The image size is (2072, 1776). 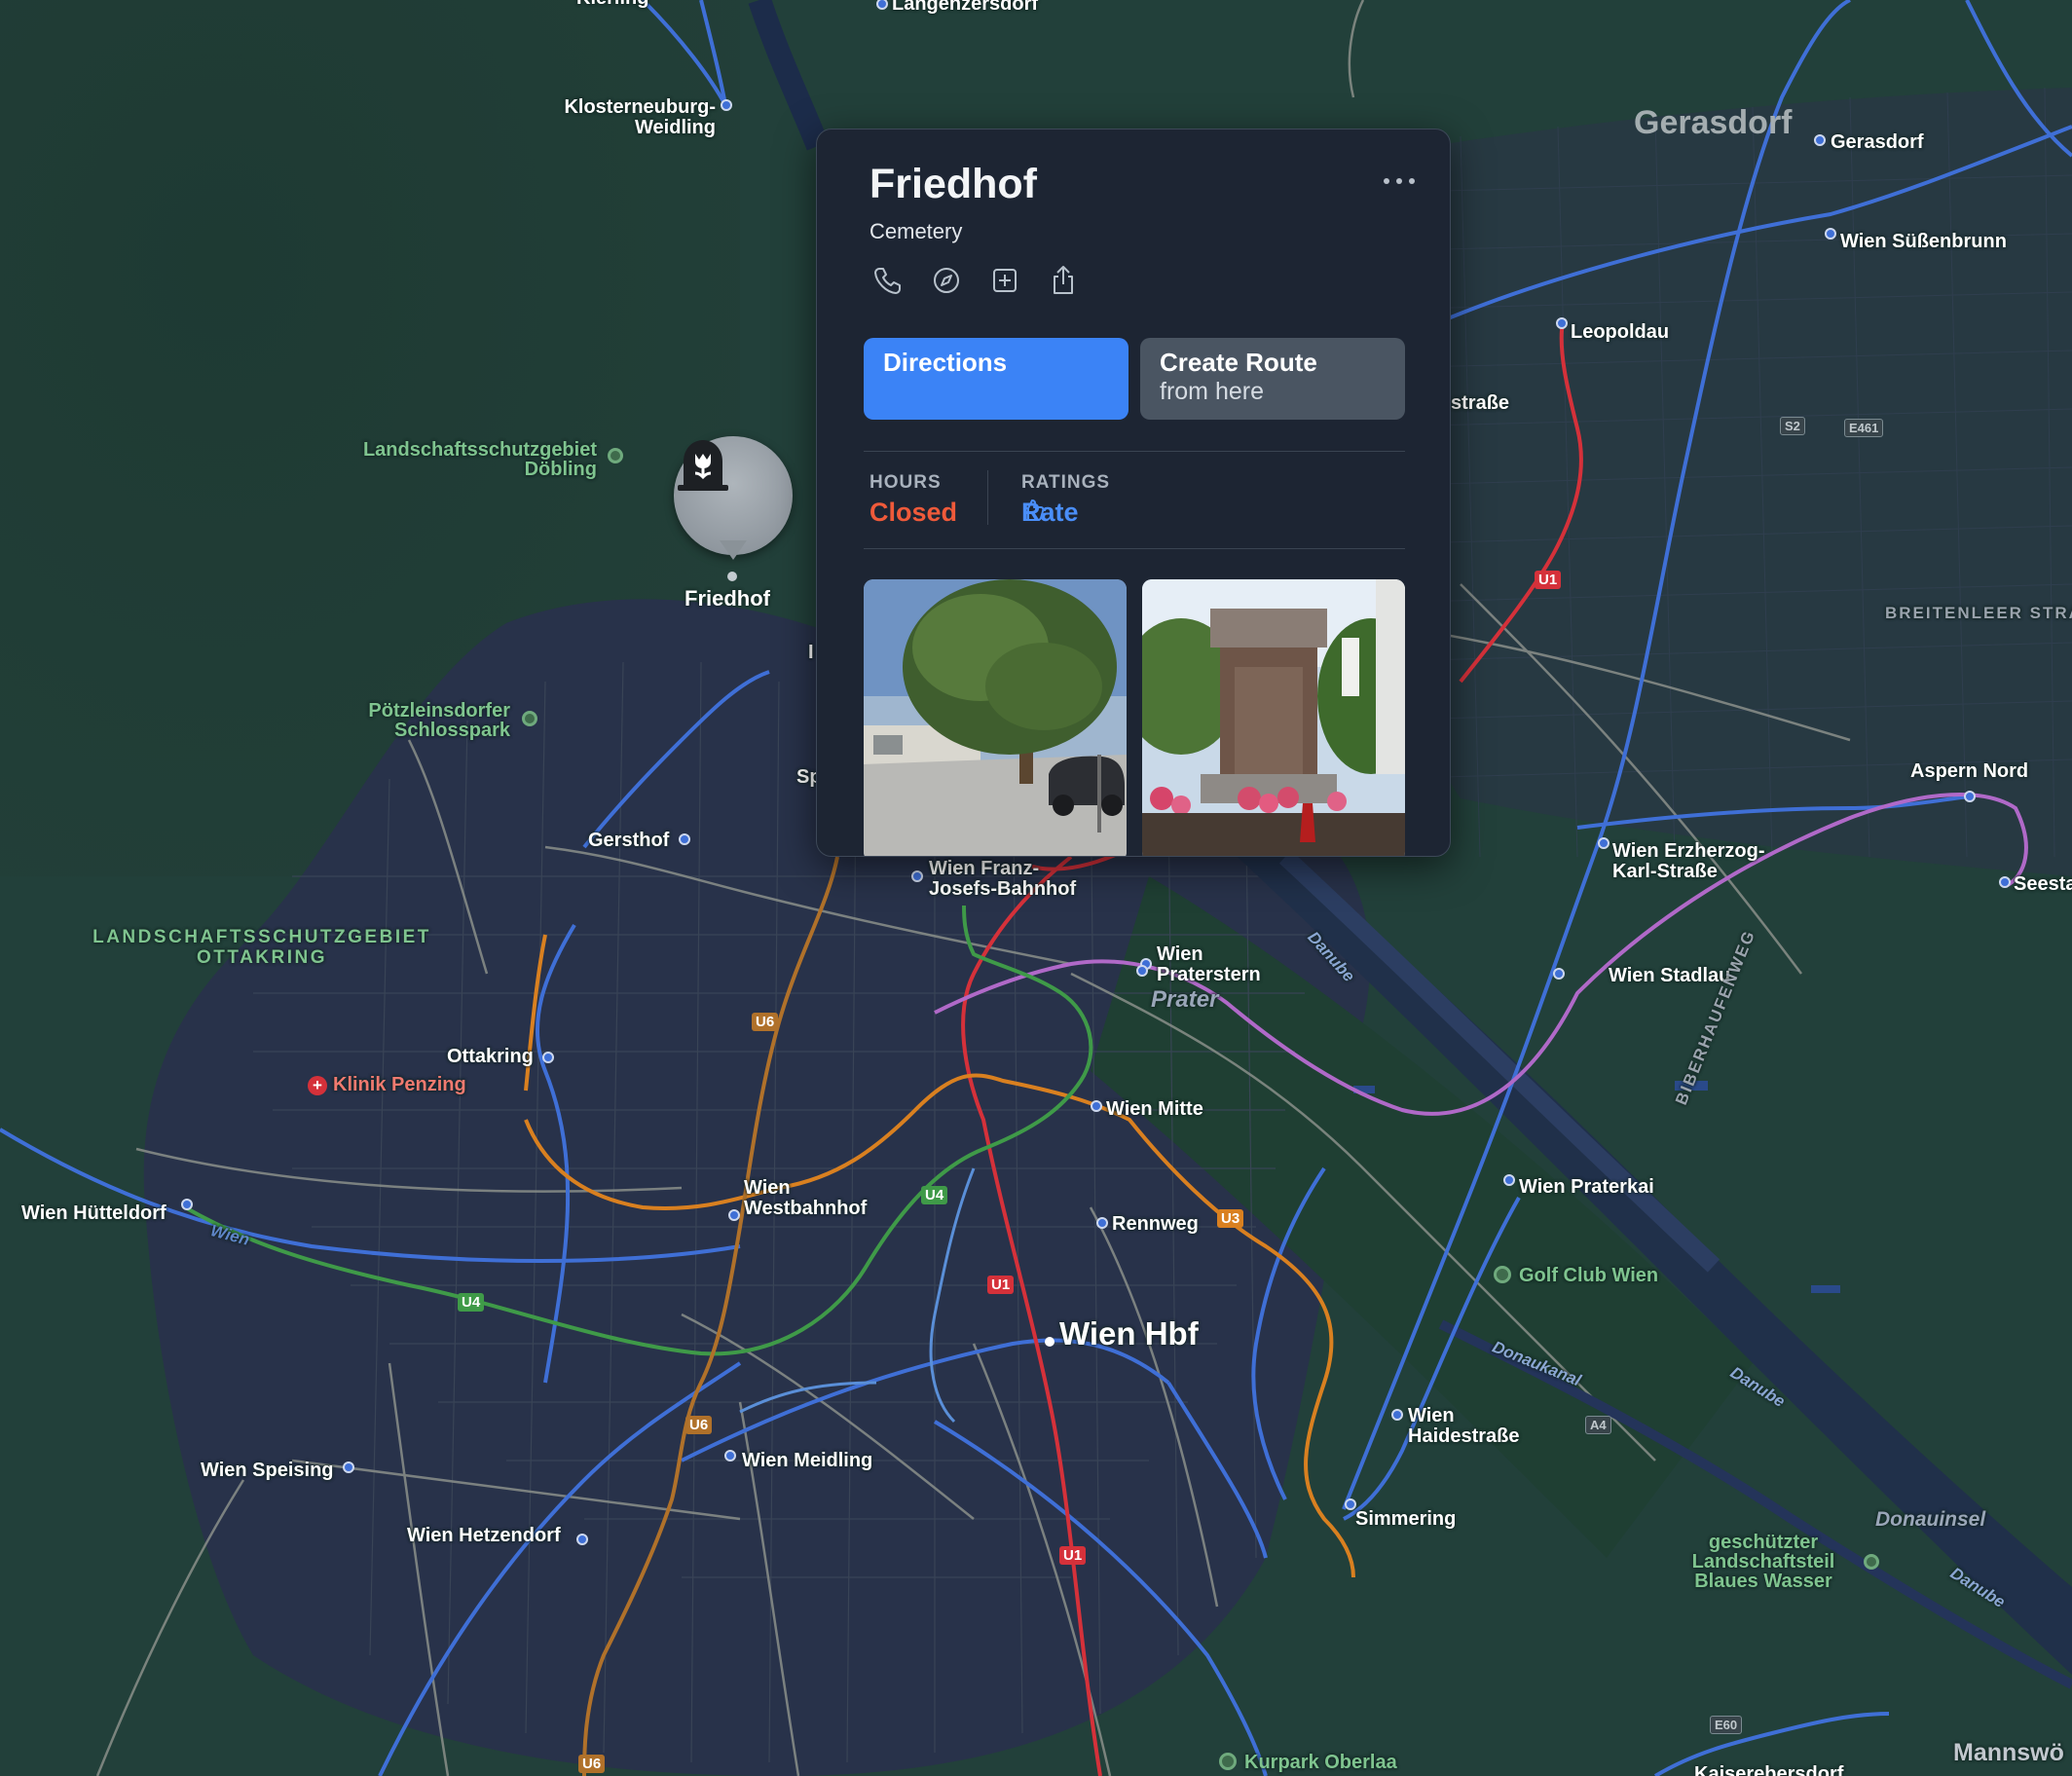 I want to click on label-meidling: Wien Meidling, so click(x=807, y=1460).